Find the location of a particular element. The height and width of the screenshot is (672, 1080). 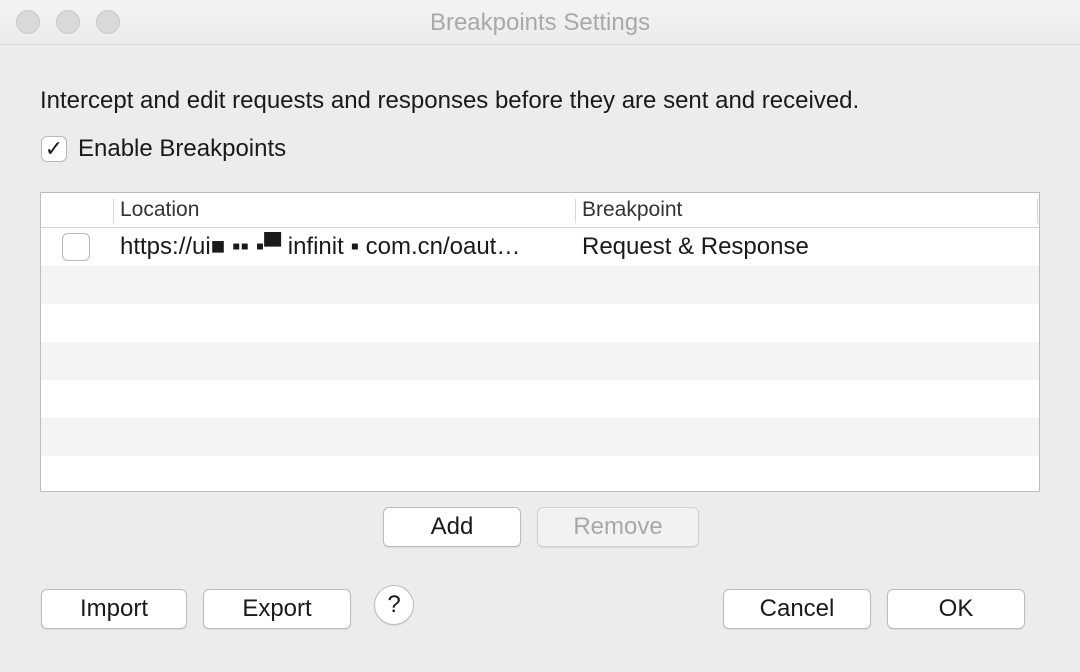

title-bar: Breakpoints Settings is located at coordinates (540, 22).